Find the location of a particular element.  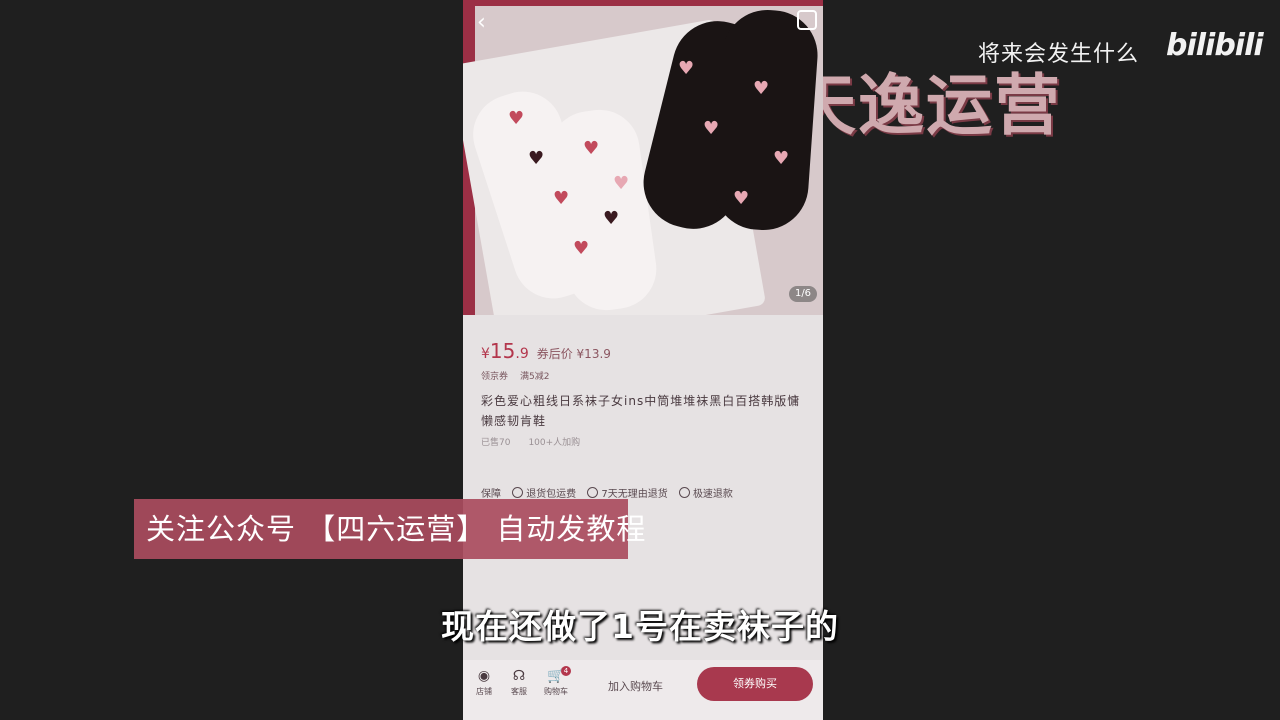

back-icon: ‹ is located at coordinates (481, 22).